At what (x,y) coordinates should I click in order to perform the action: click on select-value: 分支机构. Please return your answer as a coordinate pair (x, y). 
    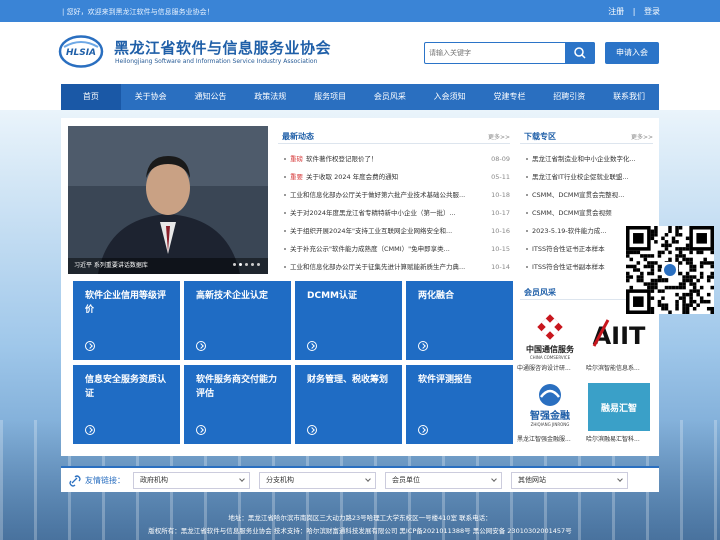
    Looking at the image, I should click on (280, 480).